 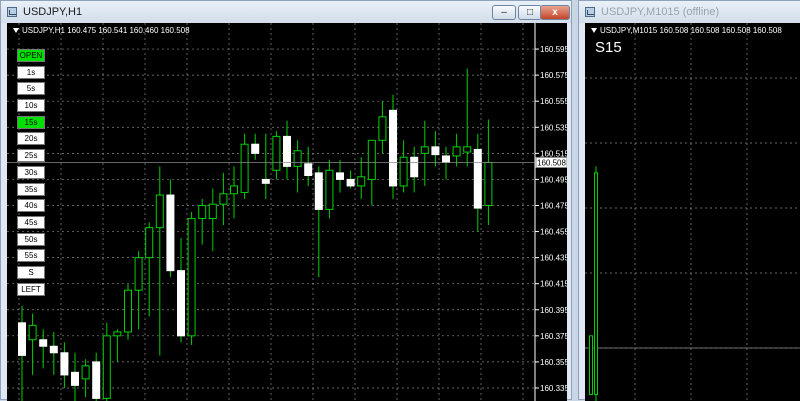 What do you see at coordinates (553, 232) in the screenshot?
I see `y-axis-tick-label: 160.455` at bounding box center [553, 232].